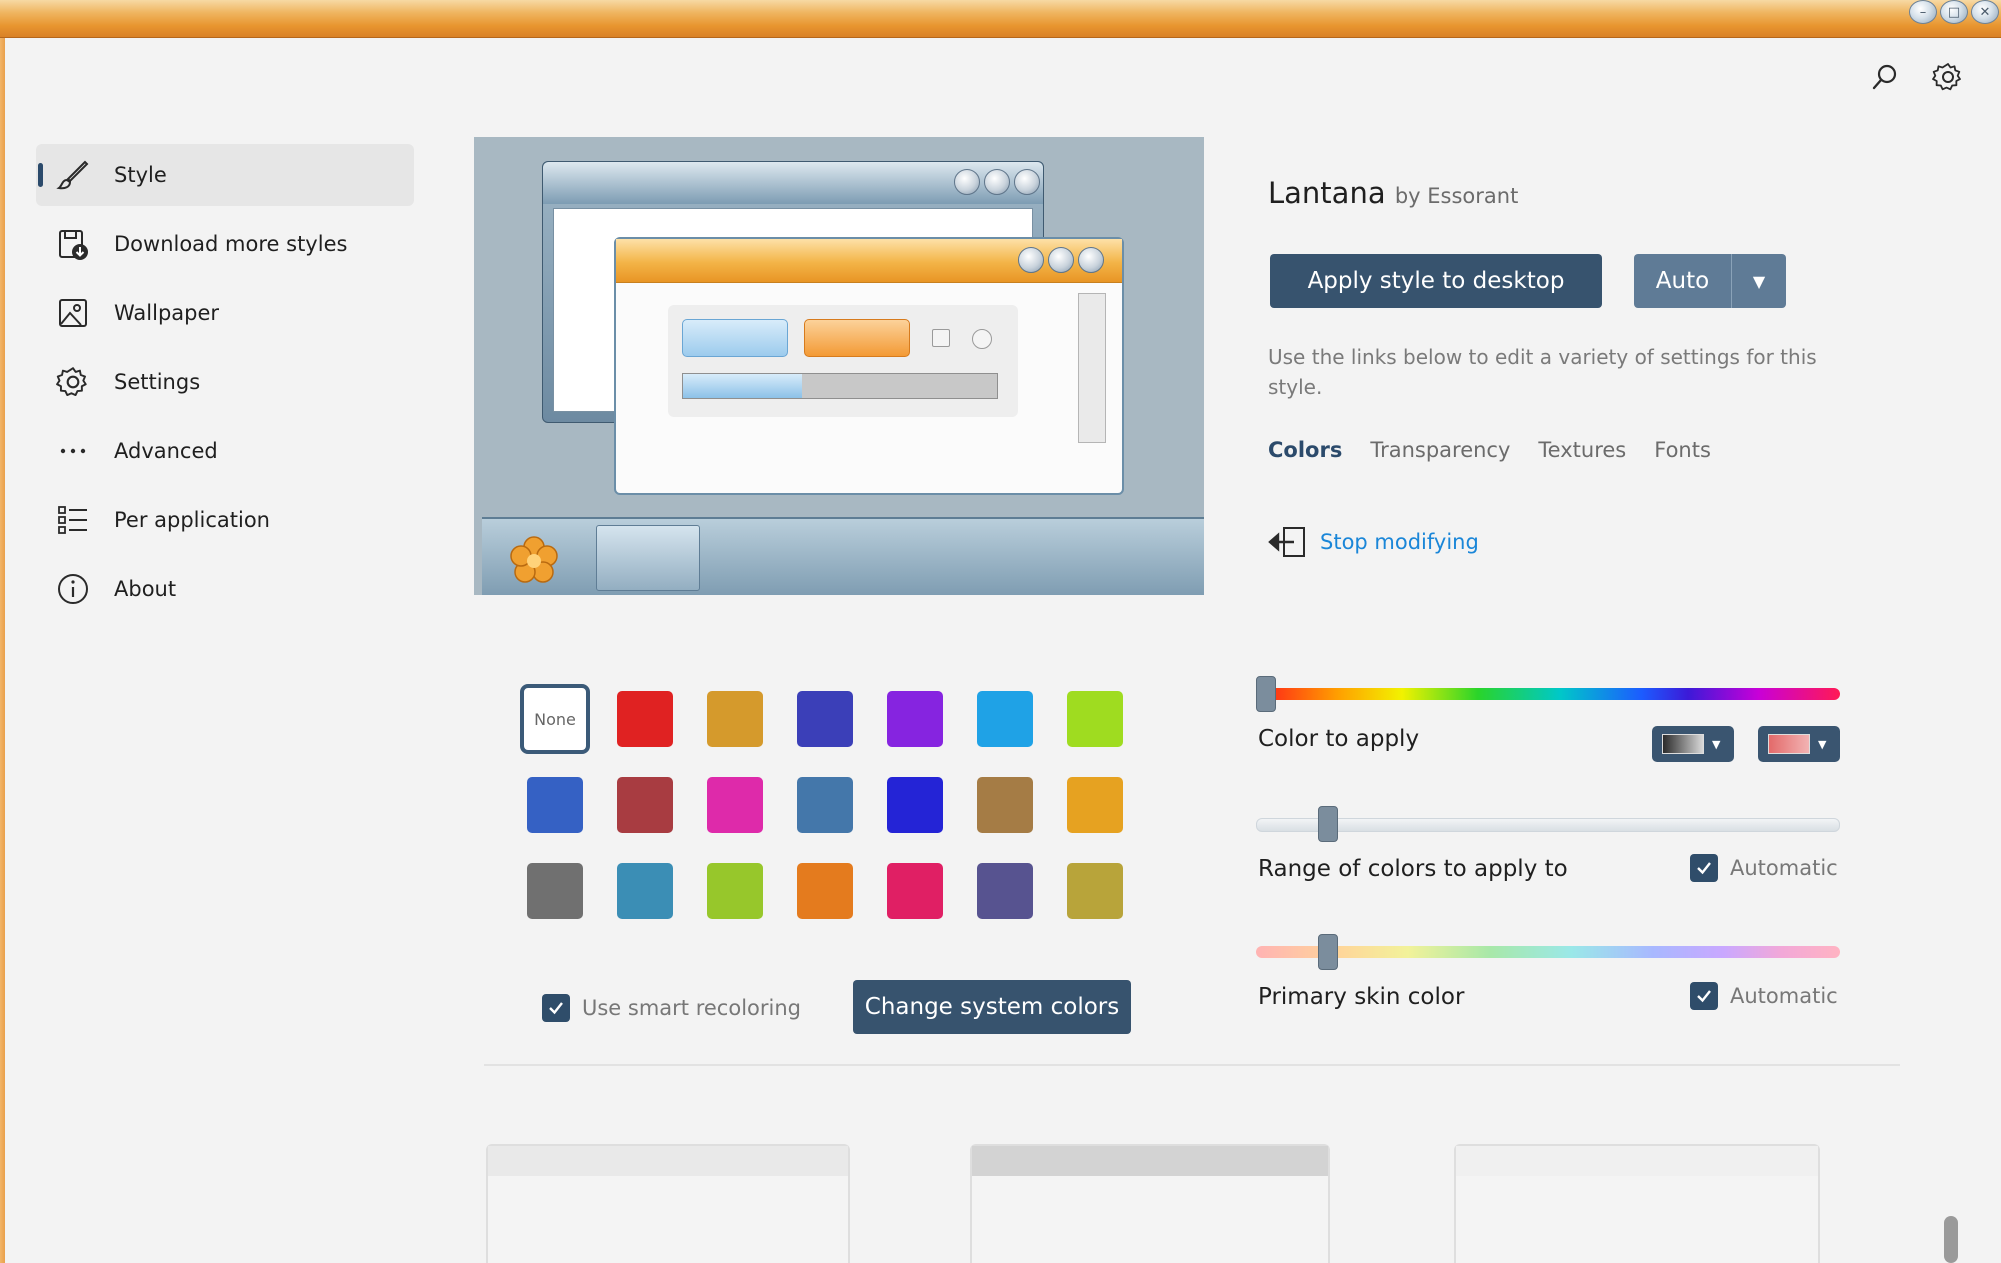 The image size is (2001, 1263). What do you see at coordinates (982, 339) in the screenshot?
I see `preview-radio` at bounding box center [982, 339].